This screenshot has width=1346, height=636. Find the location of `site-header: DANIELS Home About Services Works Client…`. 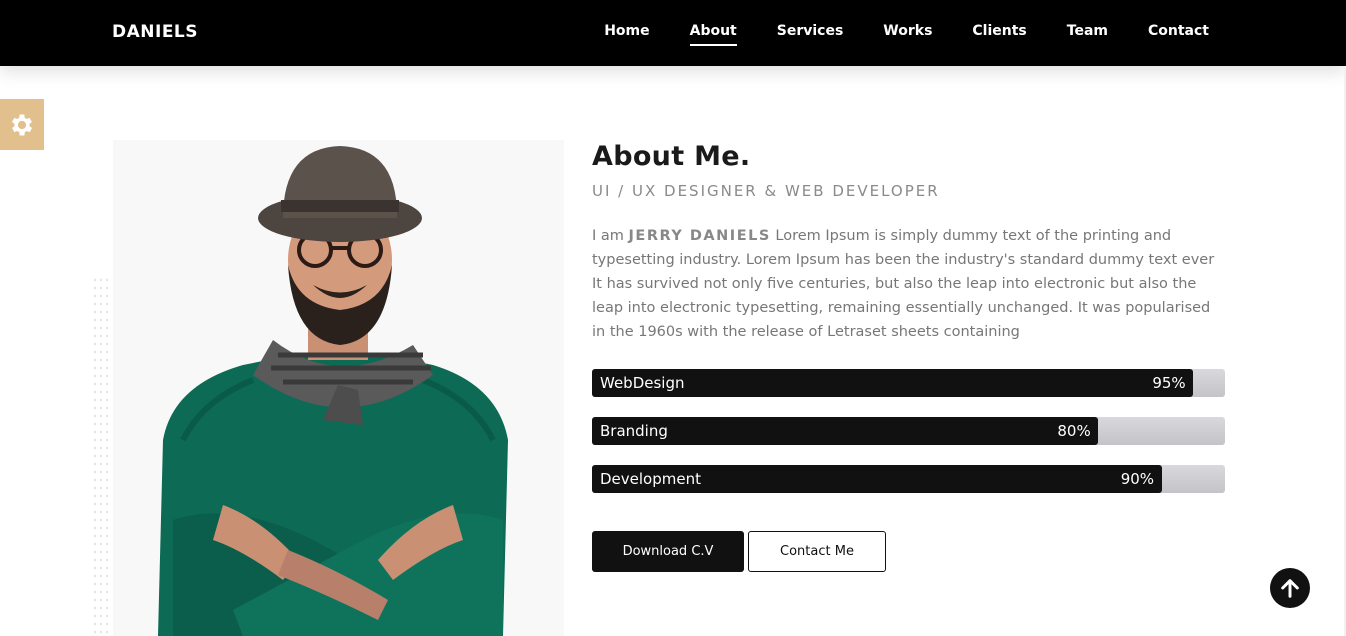

site-header: DANIELS Home About Services Works Client… is located at coordinates (673, 33).